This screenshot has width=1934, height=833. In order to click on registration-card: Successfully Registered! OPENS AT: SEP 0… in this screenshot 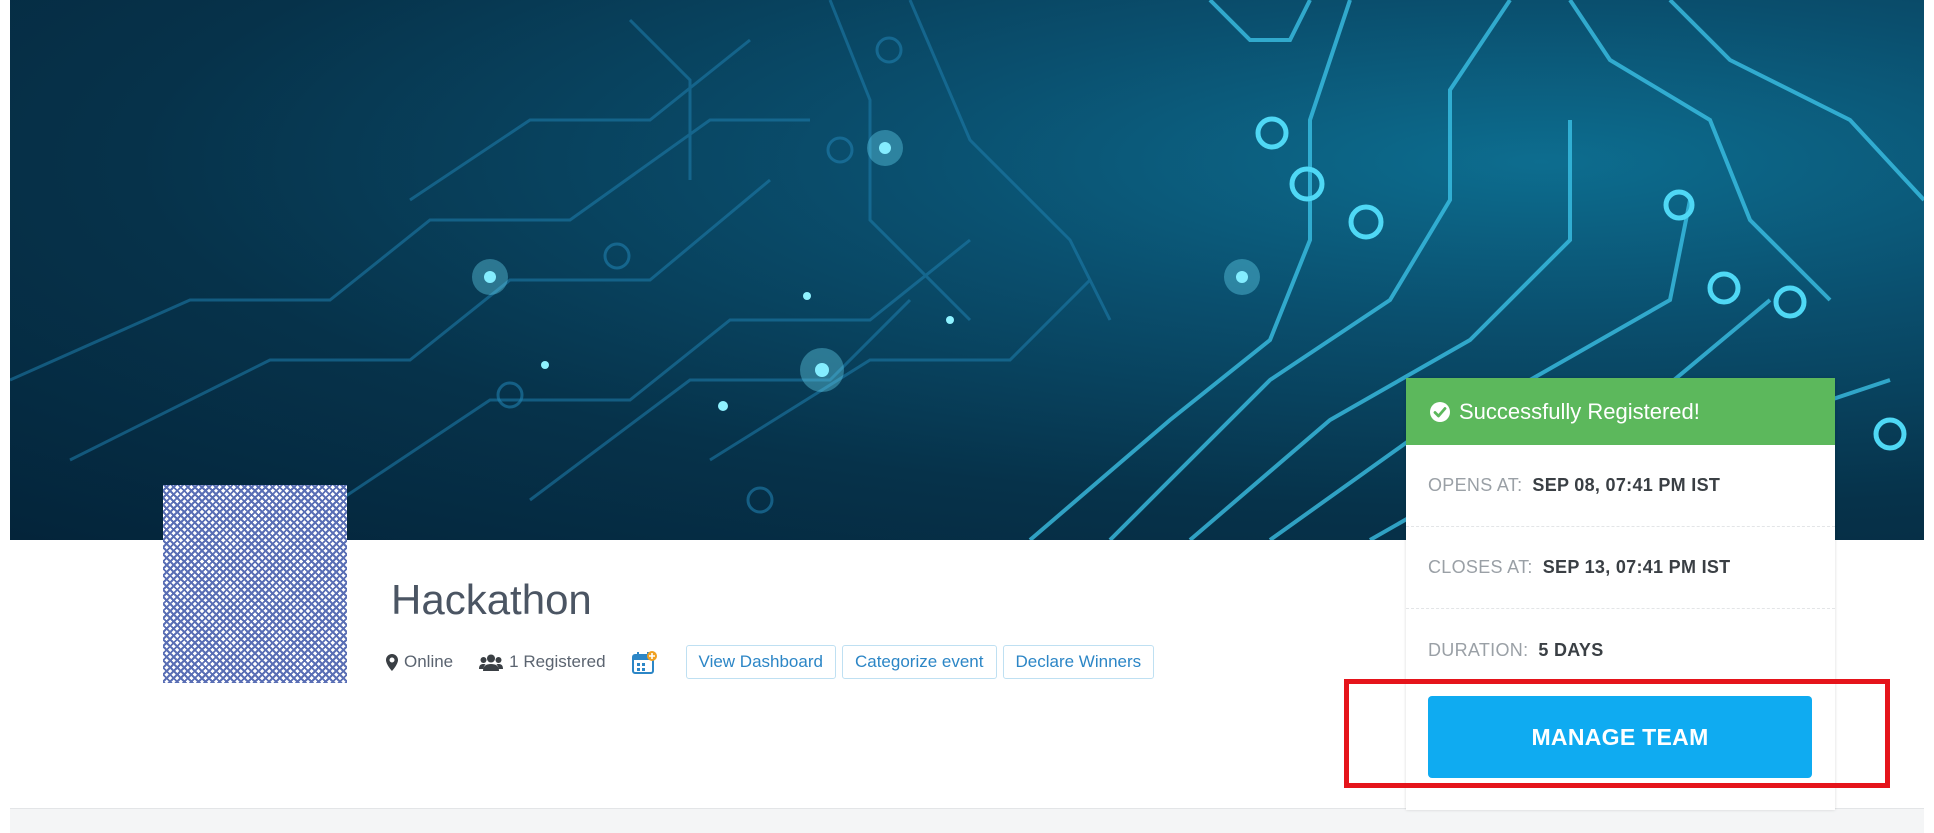, I will do `click(1620, 594)`.